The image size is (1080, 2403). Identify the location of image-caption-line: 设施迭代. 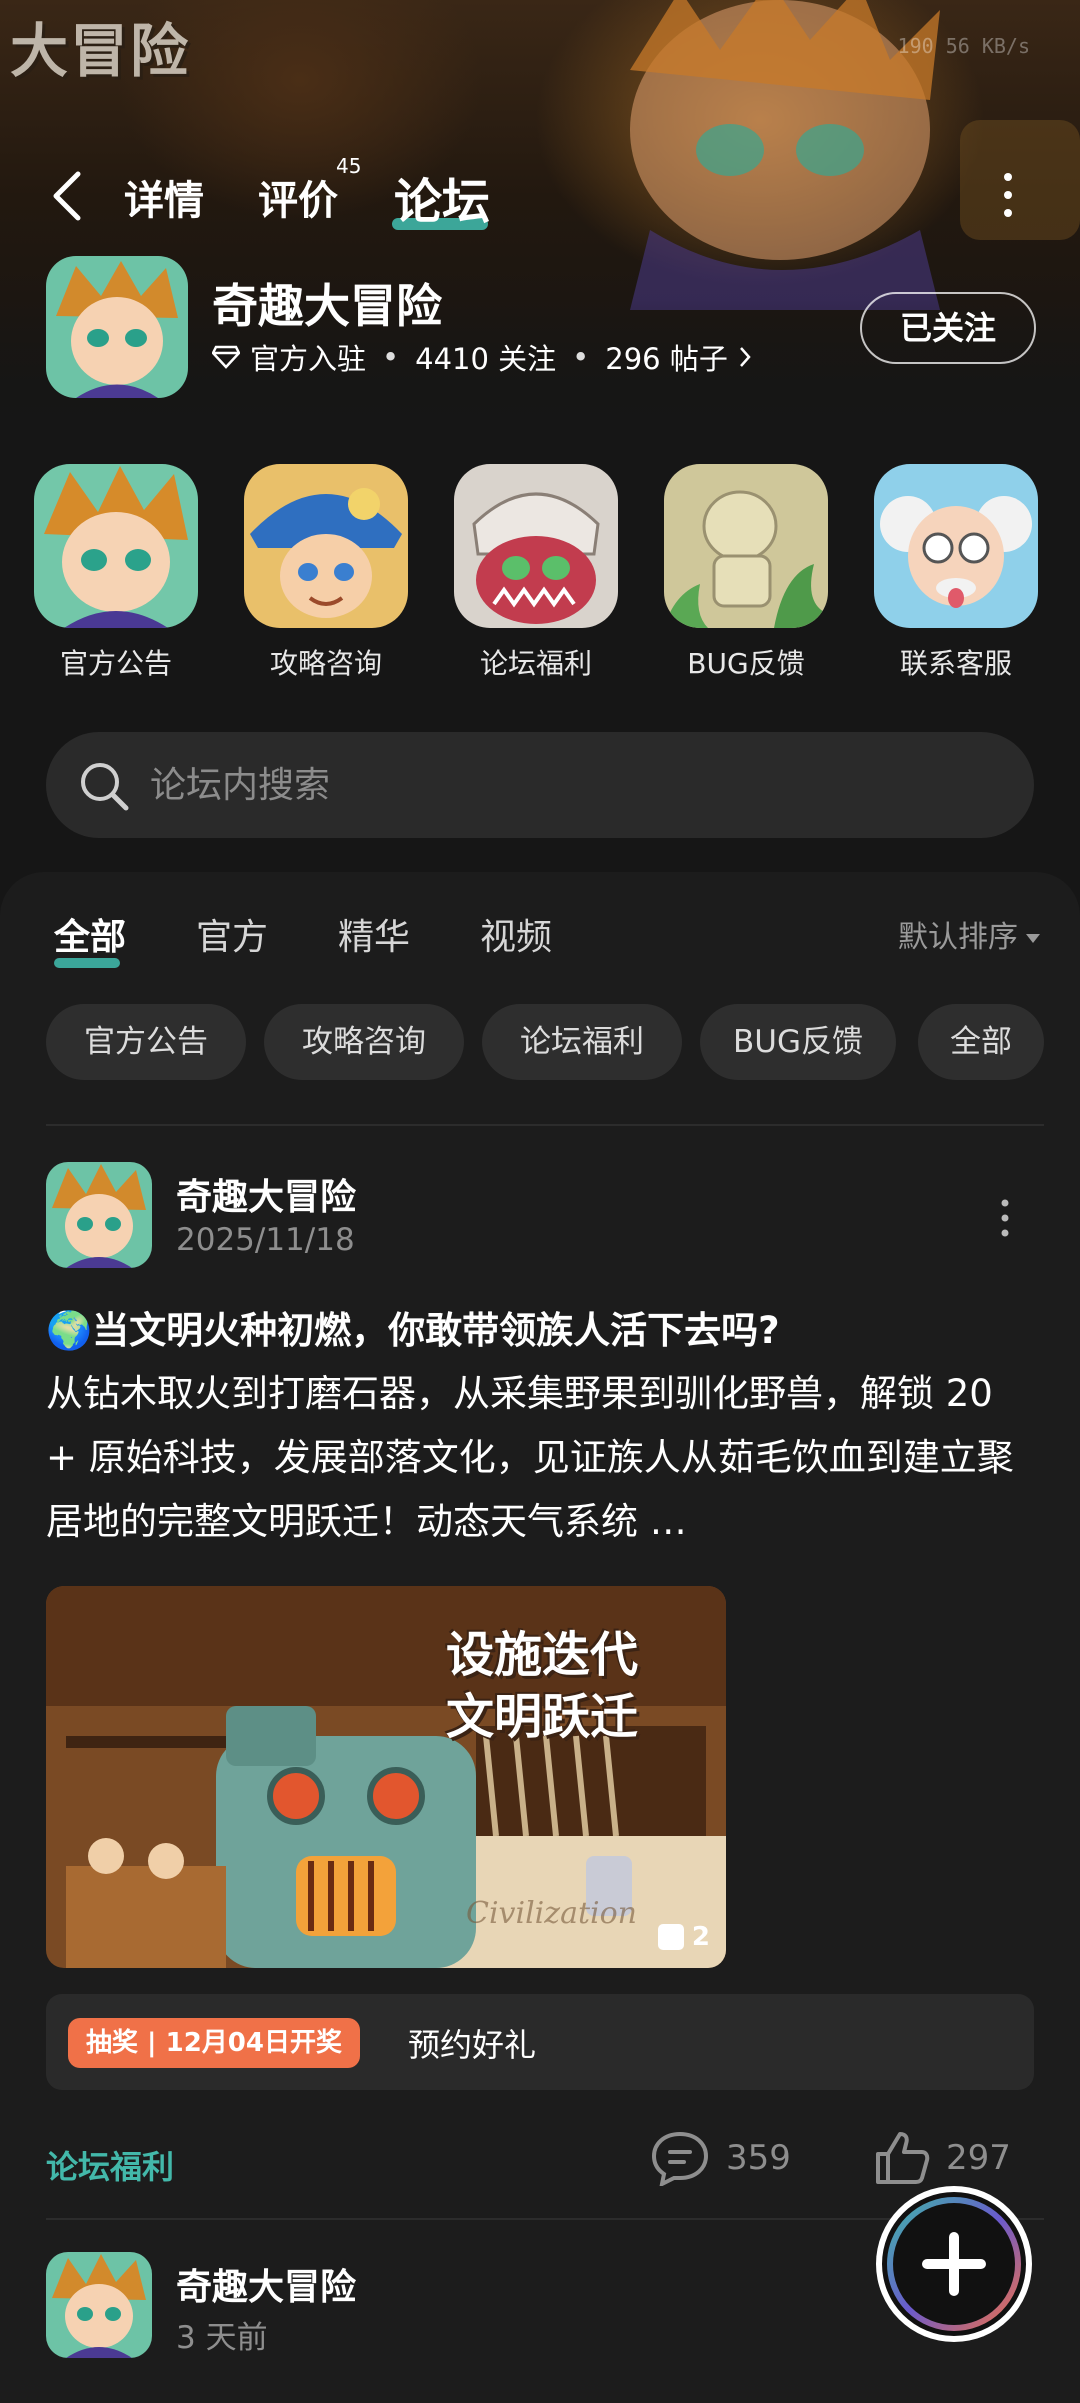
(542, 1655).